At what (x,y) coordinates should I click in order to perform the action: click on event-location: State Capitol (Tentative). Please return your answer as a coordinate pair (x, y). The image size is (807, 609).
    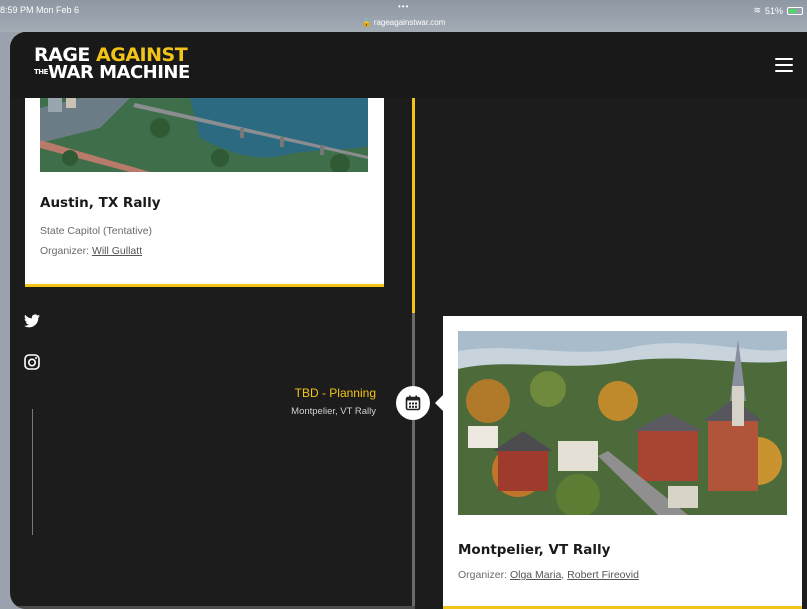
    Looking at the image, I should click on (96, 231).